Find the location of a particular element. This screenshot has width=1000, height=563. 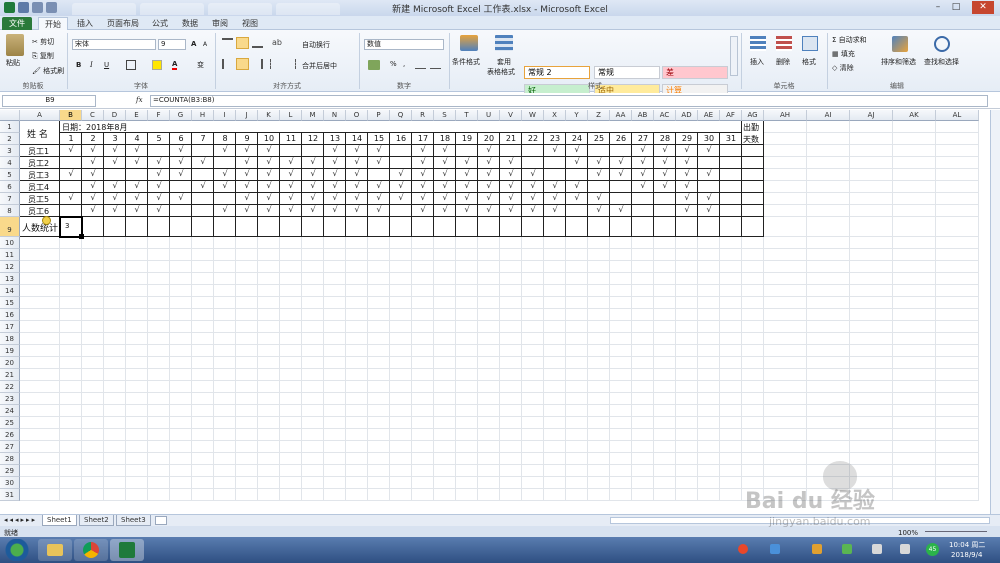

column-header: Q is located at coordinates (401, 115).